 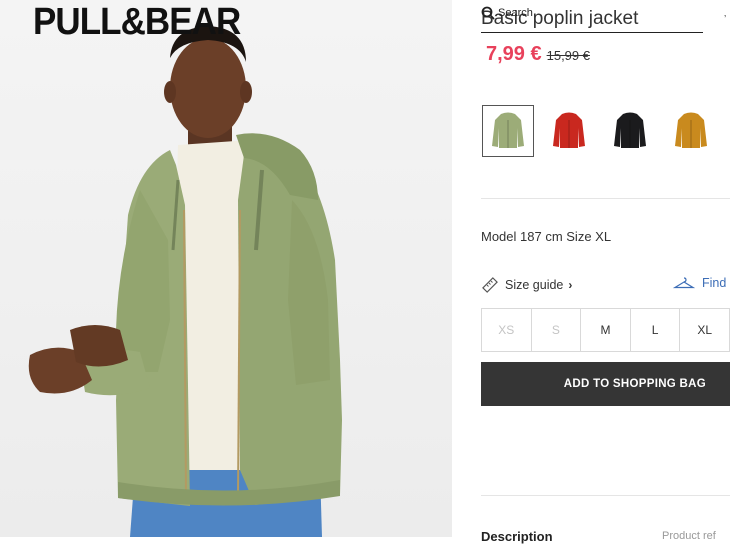 I want to click on size-option-s: S, so click(x=557, y=330).